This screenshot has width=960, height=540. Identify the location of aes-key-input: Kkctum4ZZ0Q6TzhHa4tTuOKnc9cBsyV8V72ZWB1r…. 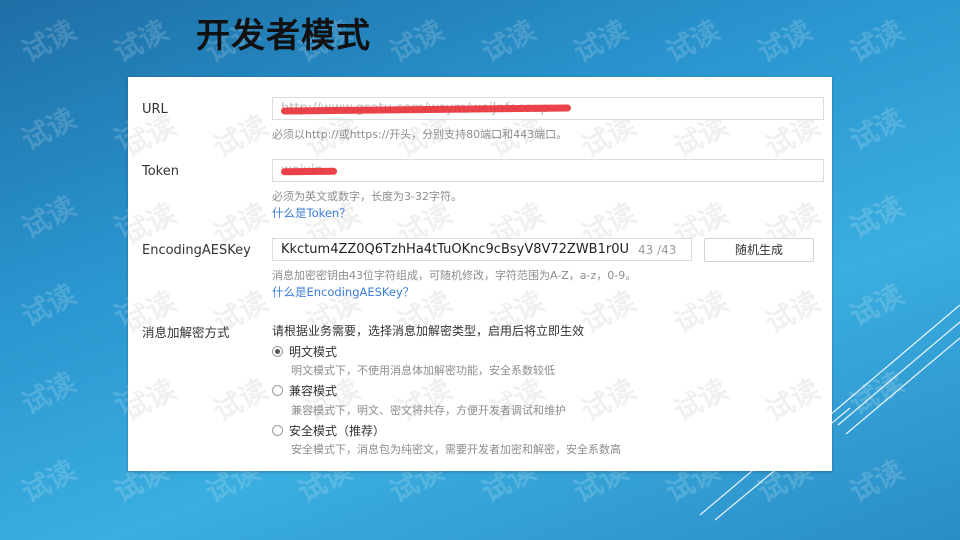
(482, 249).